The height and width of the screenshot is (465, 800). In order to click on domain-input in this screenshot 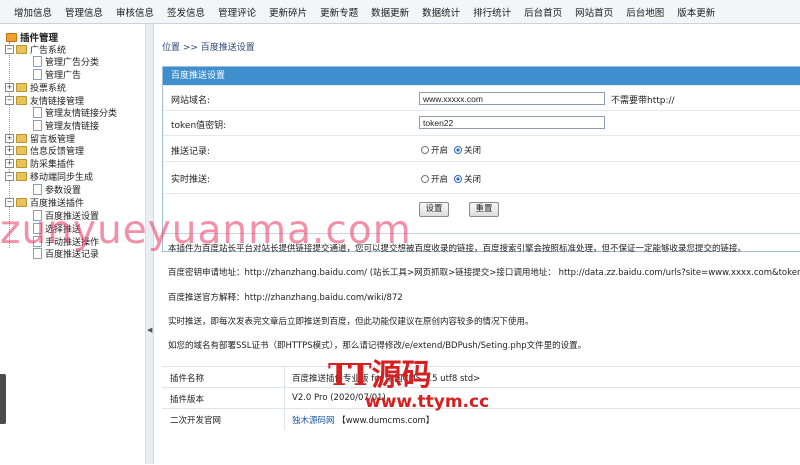, I will do `click(512, 98)`.